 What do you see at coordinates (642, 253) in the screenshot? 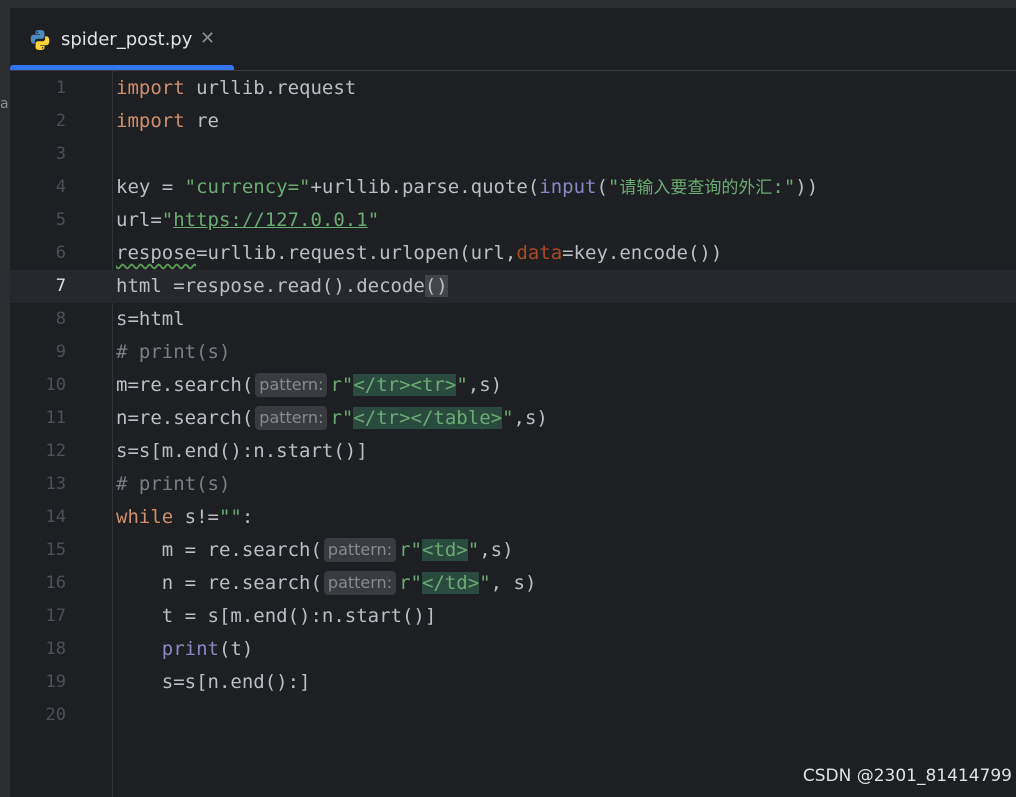
I see `code-text: =key.encode())` at bounding box center [642, 253].